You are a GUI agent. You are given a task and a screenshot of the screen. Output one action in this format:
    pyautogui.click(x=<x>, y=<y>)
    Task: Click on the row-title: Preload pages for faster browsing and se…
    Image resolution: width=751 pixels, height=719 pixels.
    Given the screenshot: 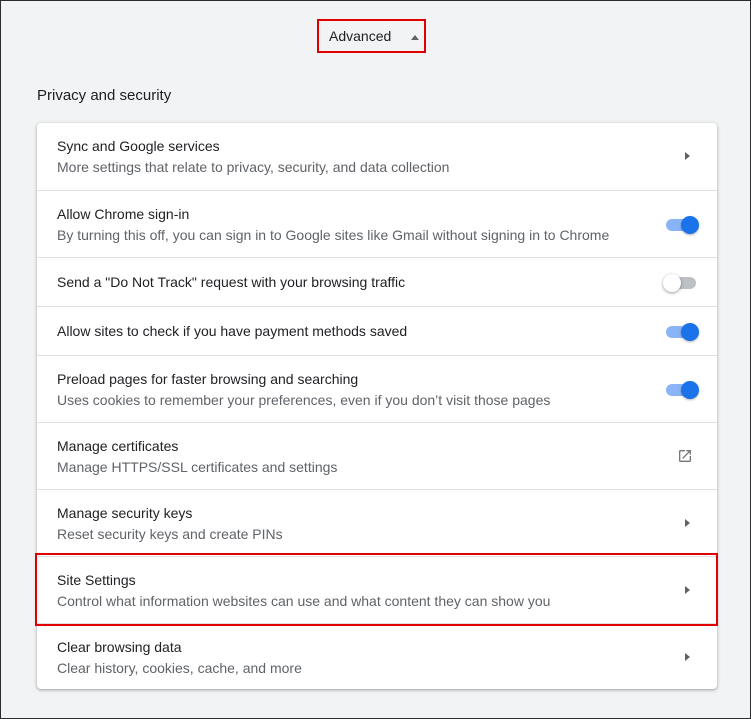 What is the action you would take?
    pyautogui.click(x=208, y=379)
    